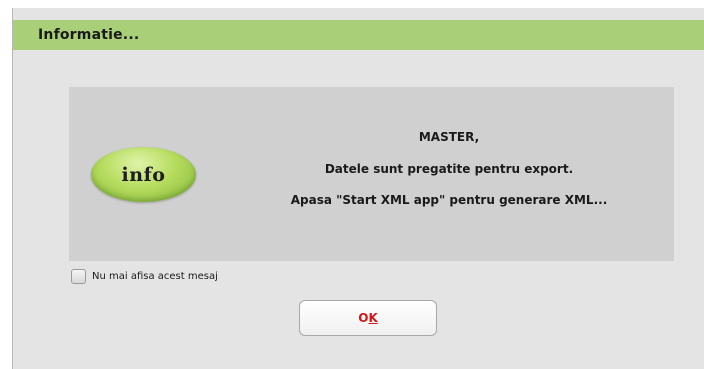 Image resolution: width=704 pixels, height=369 pixels. I want to click on info-icon-label: info, so click(143, 174).